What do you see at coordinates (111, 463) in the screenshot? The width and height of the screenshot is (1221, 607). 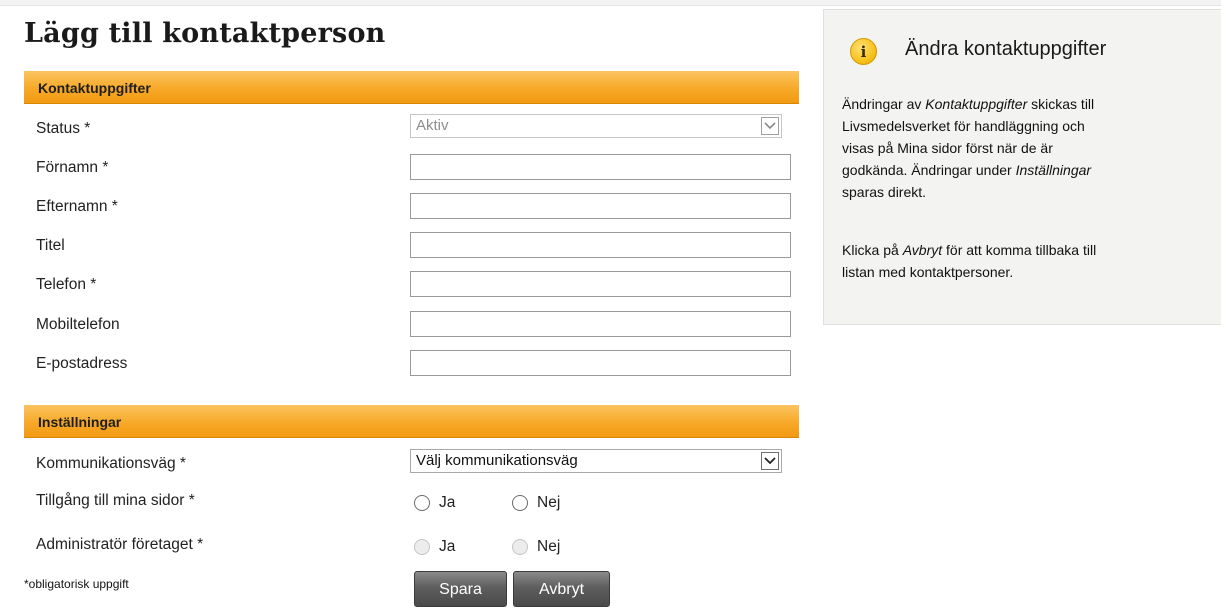 I see `communication-label: Kommunikationsväg *` at bounding box center [111, 463].